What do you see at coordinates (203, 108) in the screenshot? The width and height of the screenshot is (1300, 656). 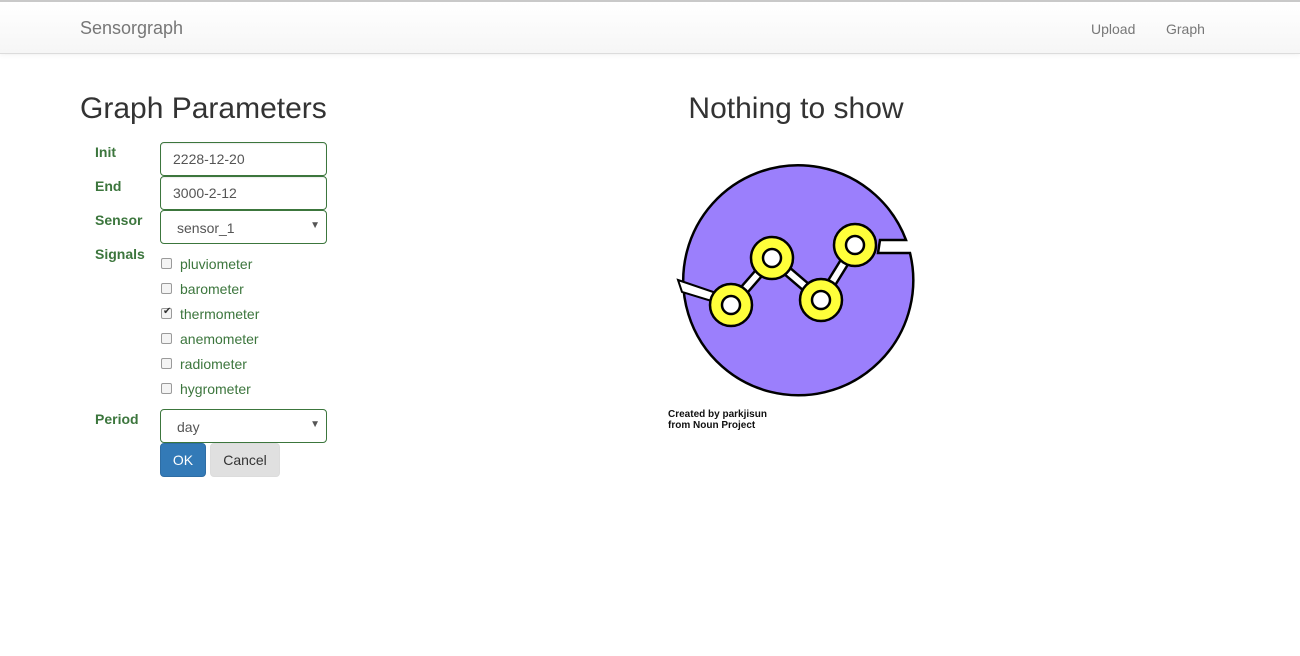 I see `params-title: Graph Parameters` at bounding box center [203, 108].